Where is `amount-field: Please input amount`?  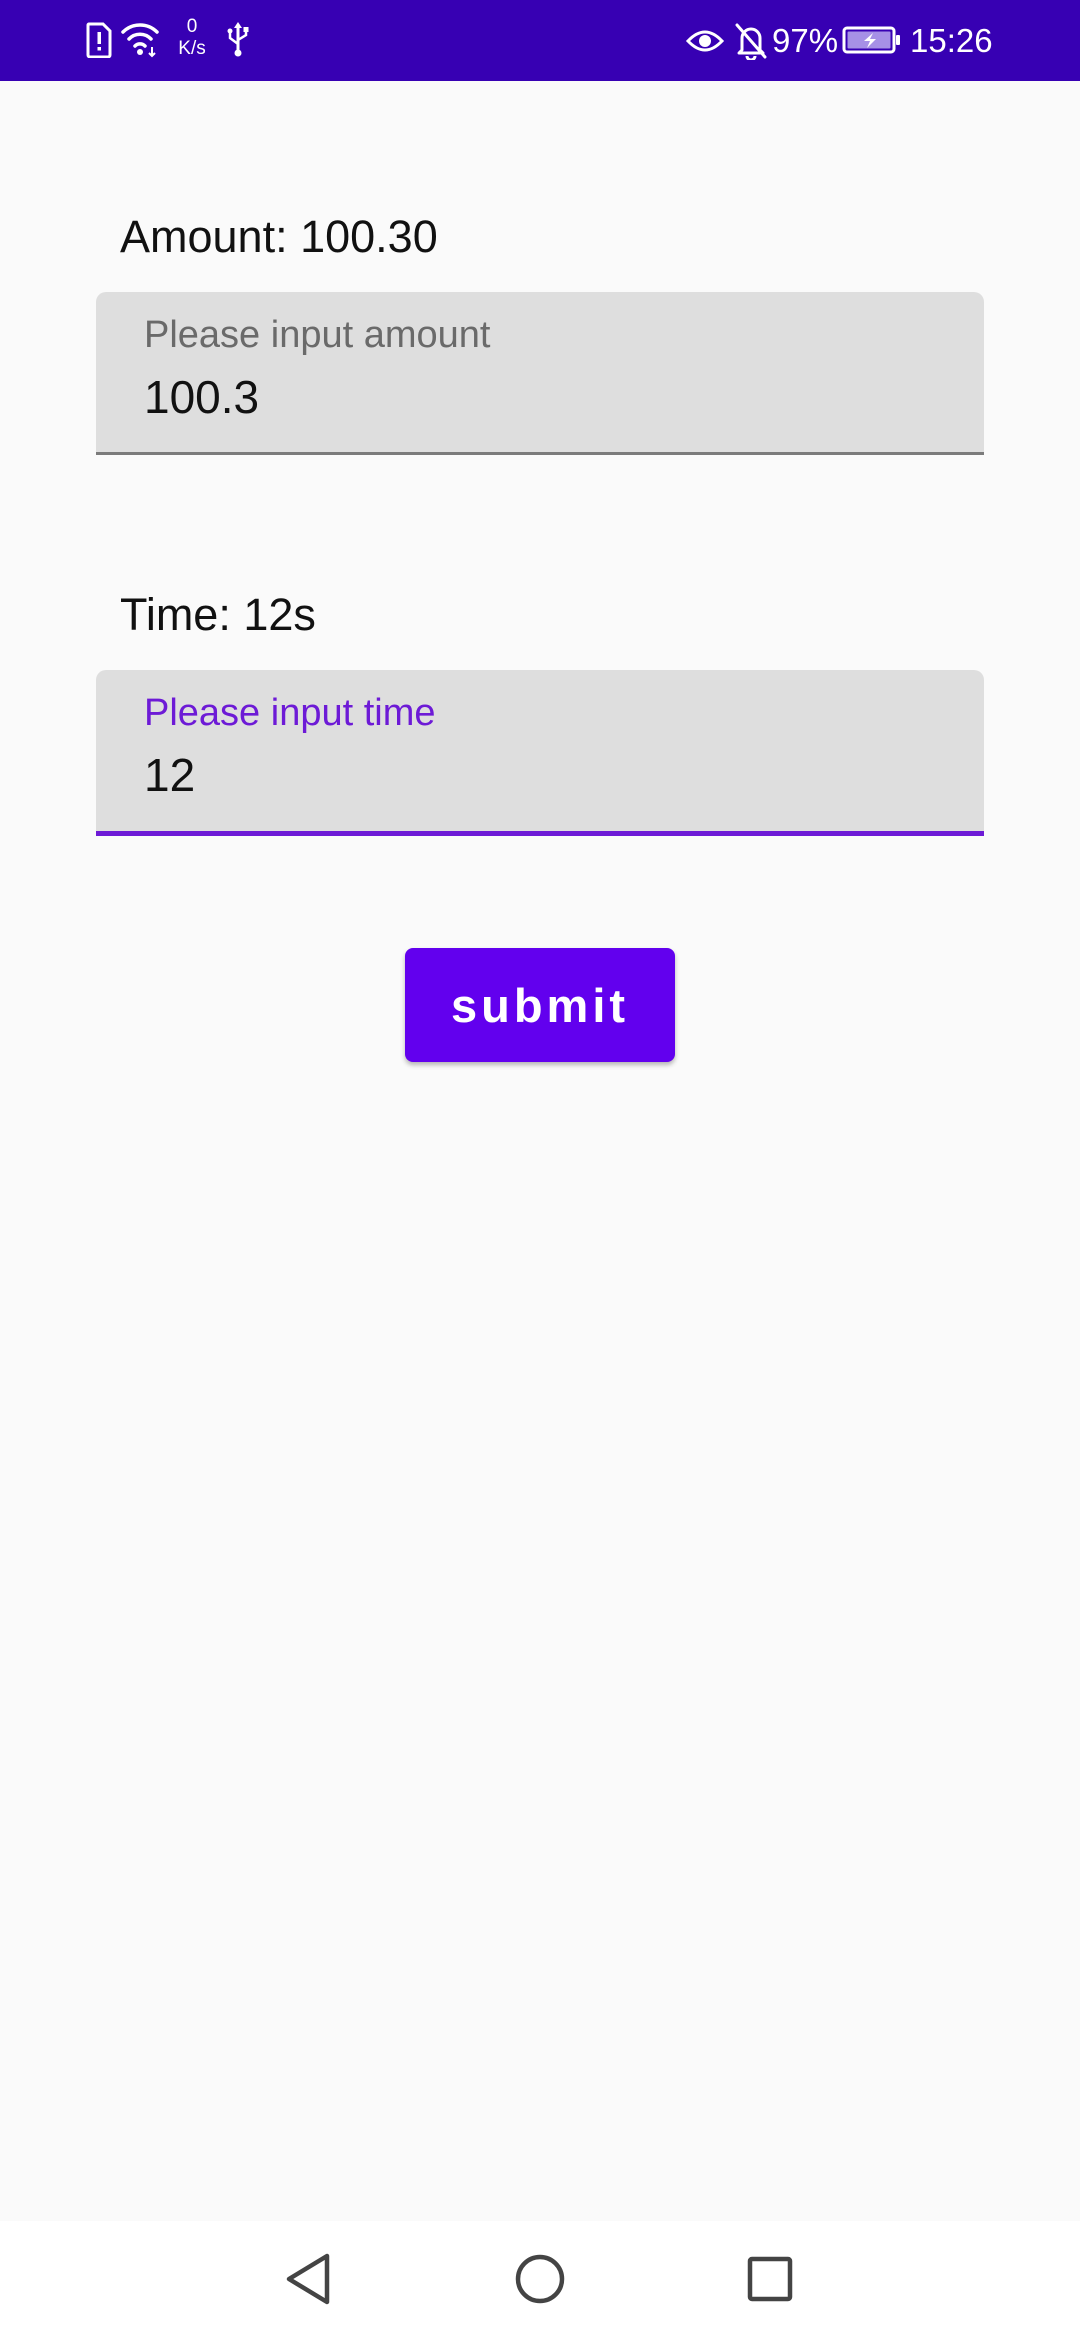
amount-field: Please input amount is located at coordinates (540, 373).